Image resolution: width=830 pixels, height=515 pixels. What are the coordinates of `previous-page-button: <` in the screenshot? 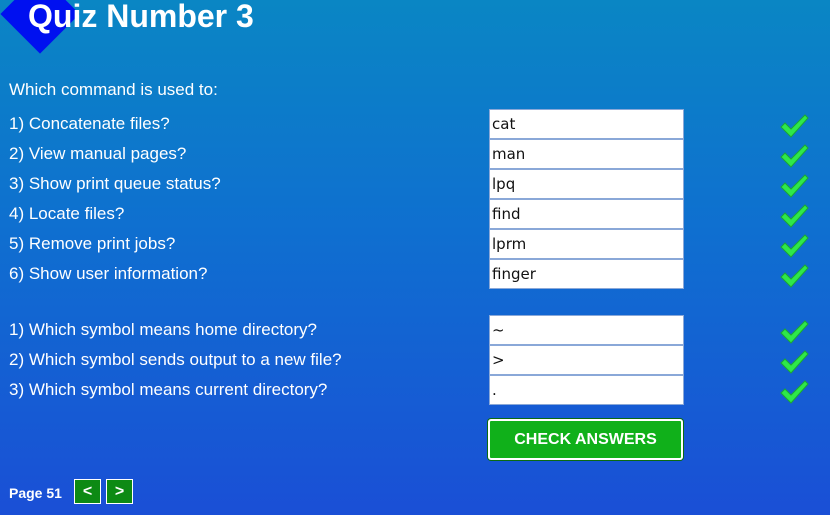 It's located at (87, 491).